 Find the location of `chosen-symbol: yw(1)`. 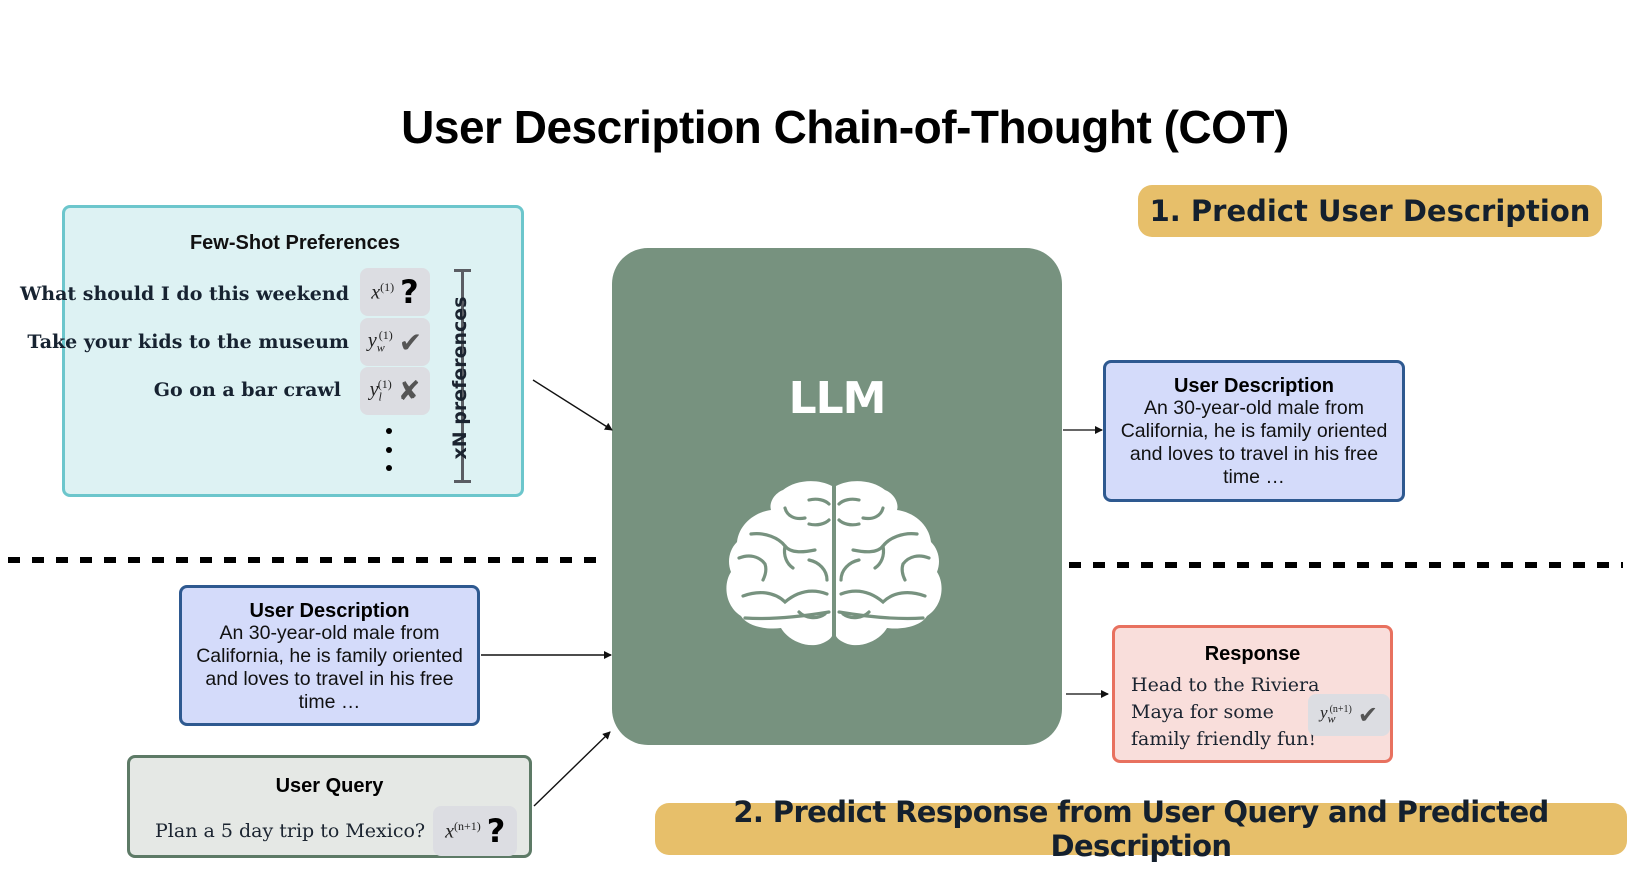

chosen-symbol: yw(1) is located at coordinates (380, 341).